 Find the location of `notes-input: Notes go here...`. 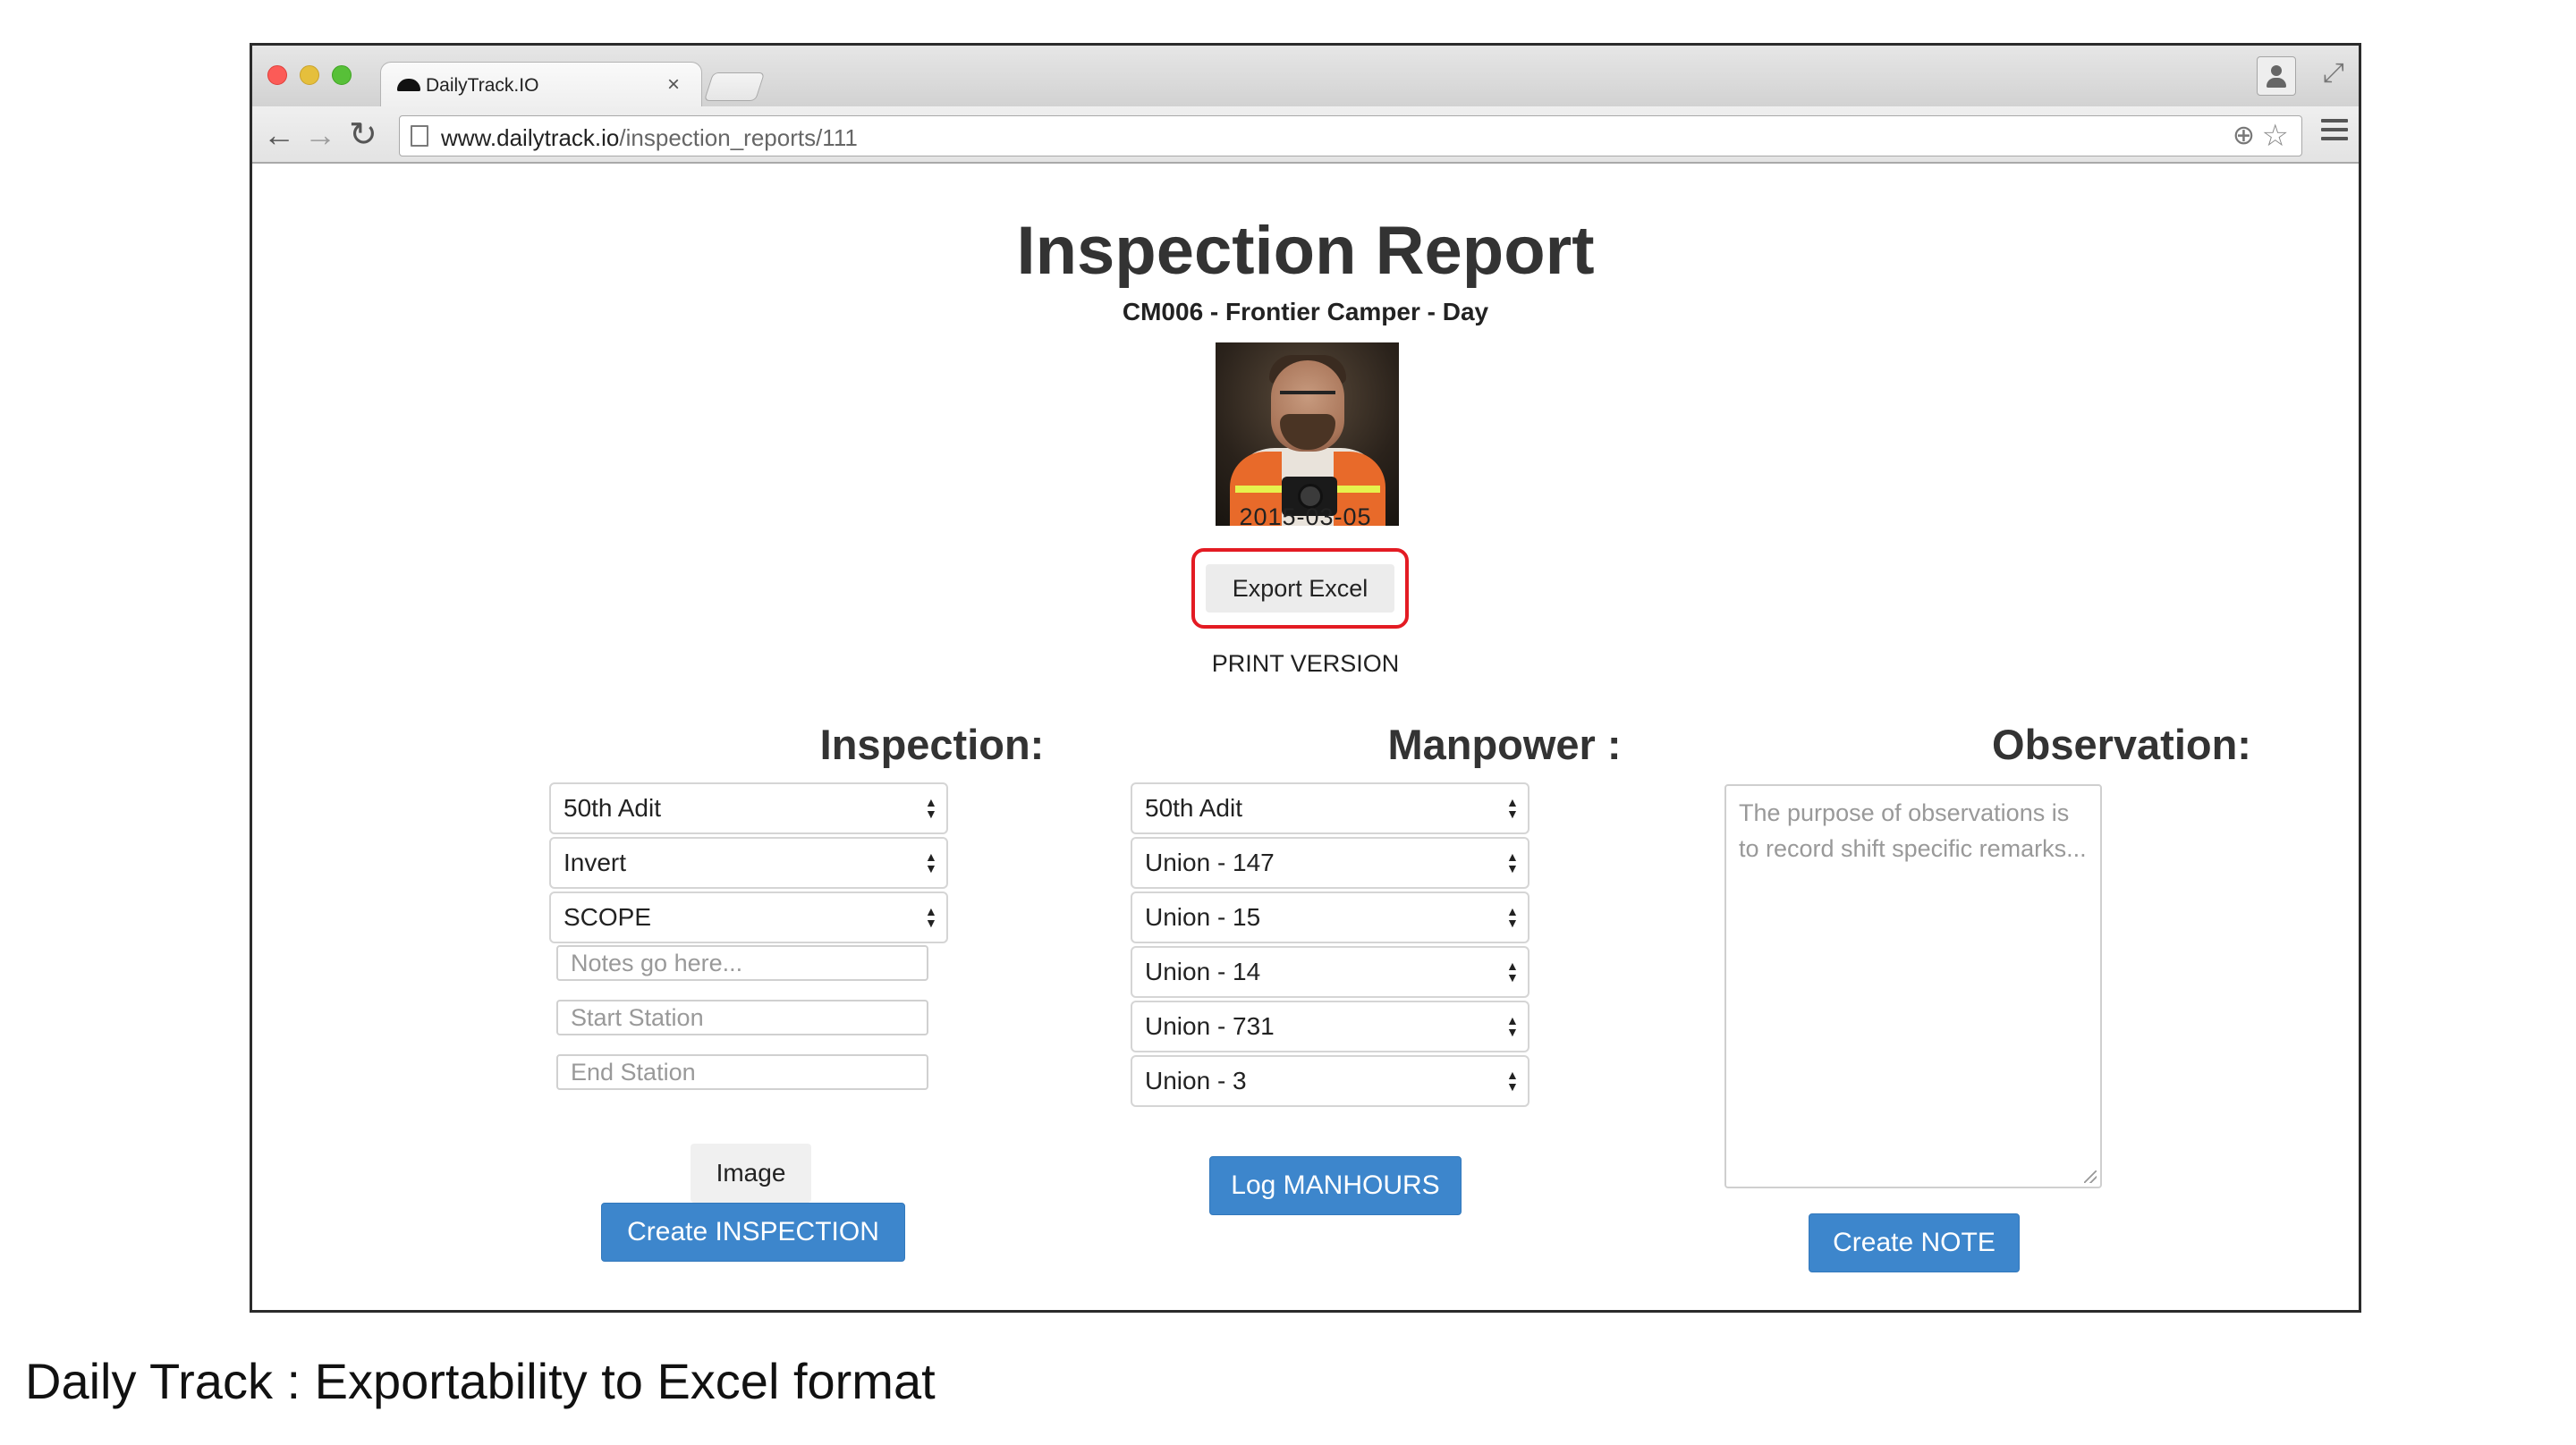

notes-input: Notes go here... is located at coordinates (742, 963).